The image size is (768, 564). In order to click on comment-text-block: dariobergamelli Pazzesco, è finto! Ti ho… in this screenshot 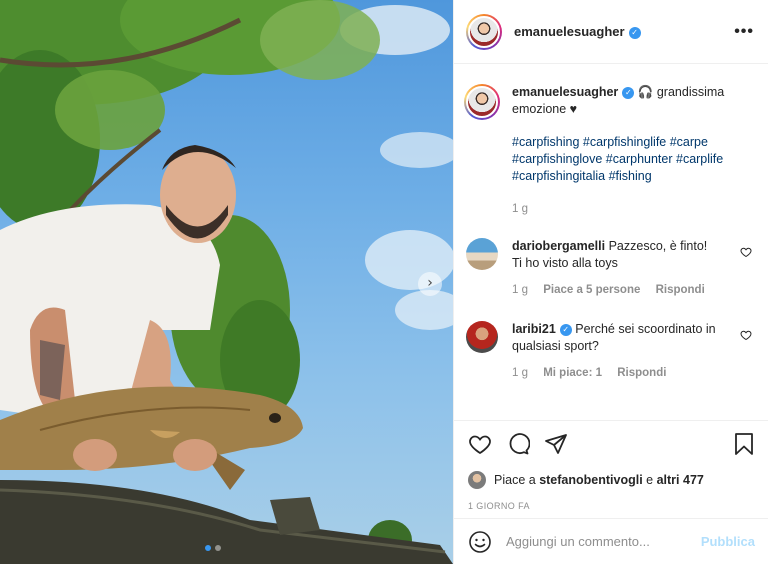, I will do `click(623, 255)`.